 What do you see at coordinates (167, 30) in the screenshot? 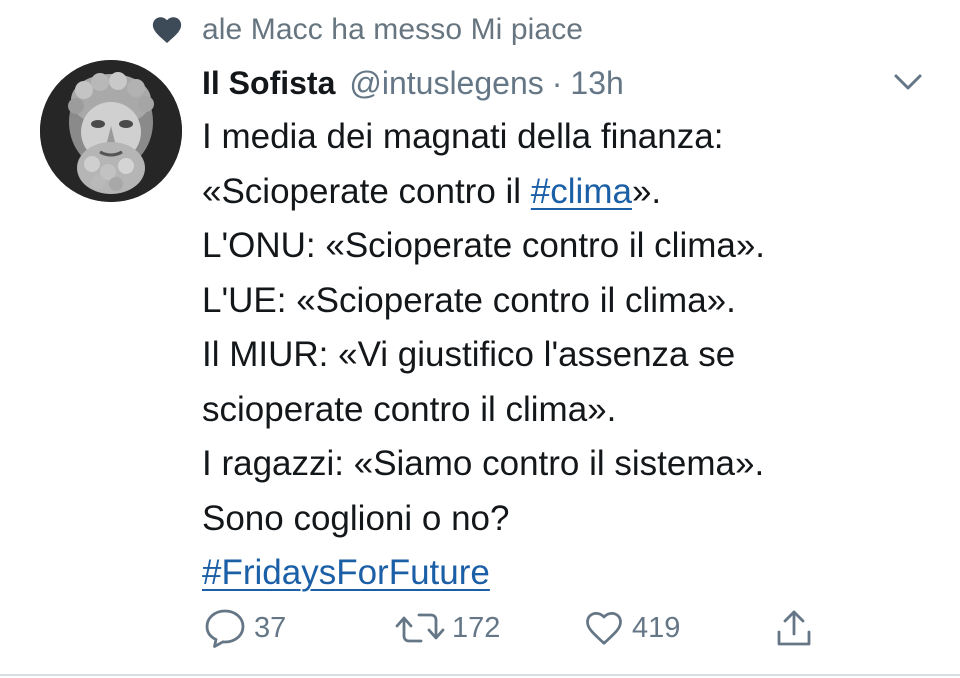
I see `heart-filled-icon` at bounding box center [167, 30].